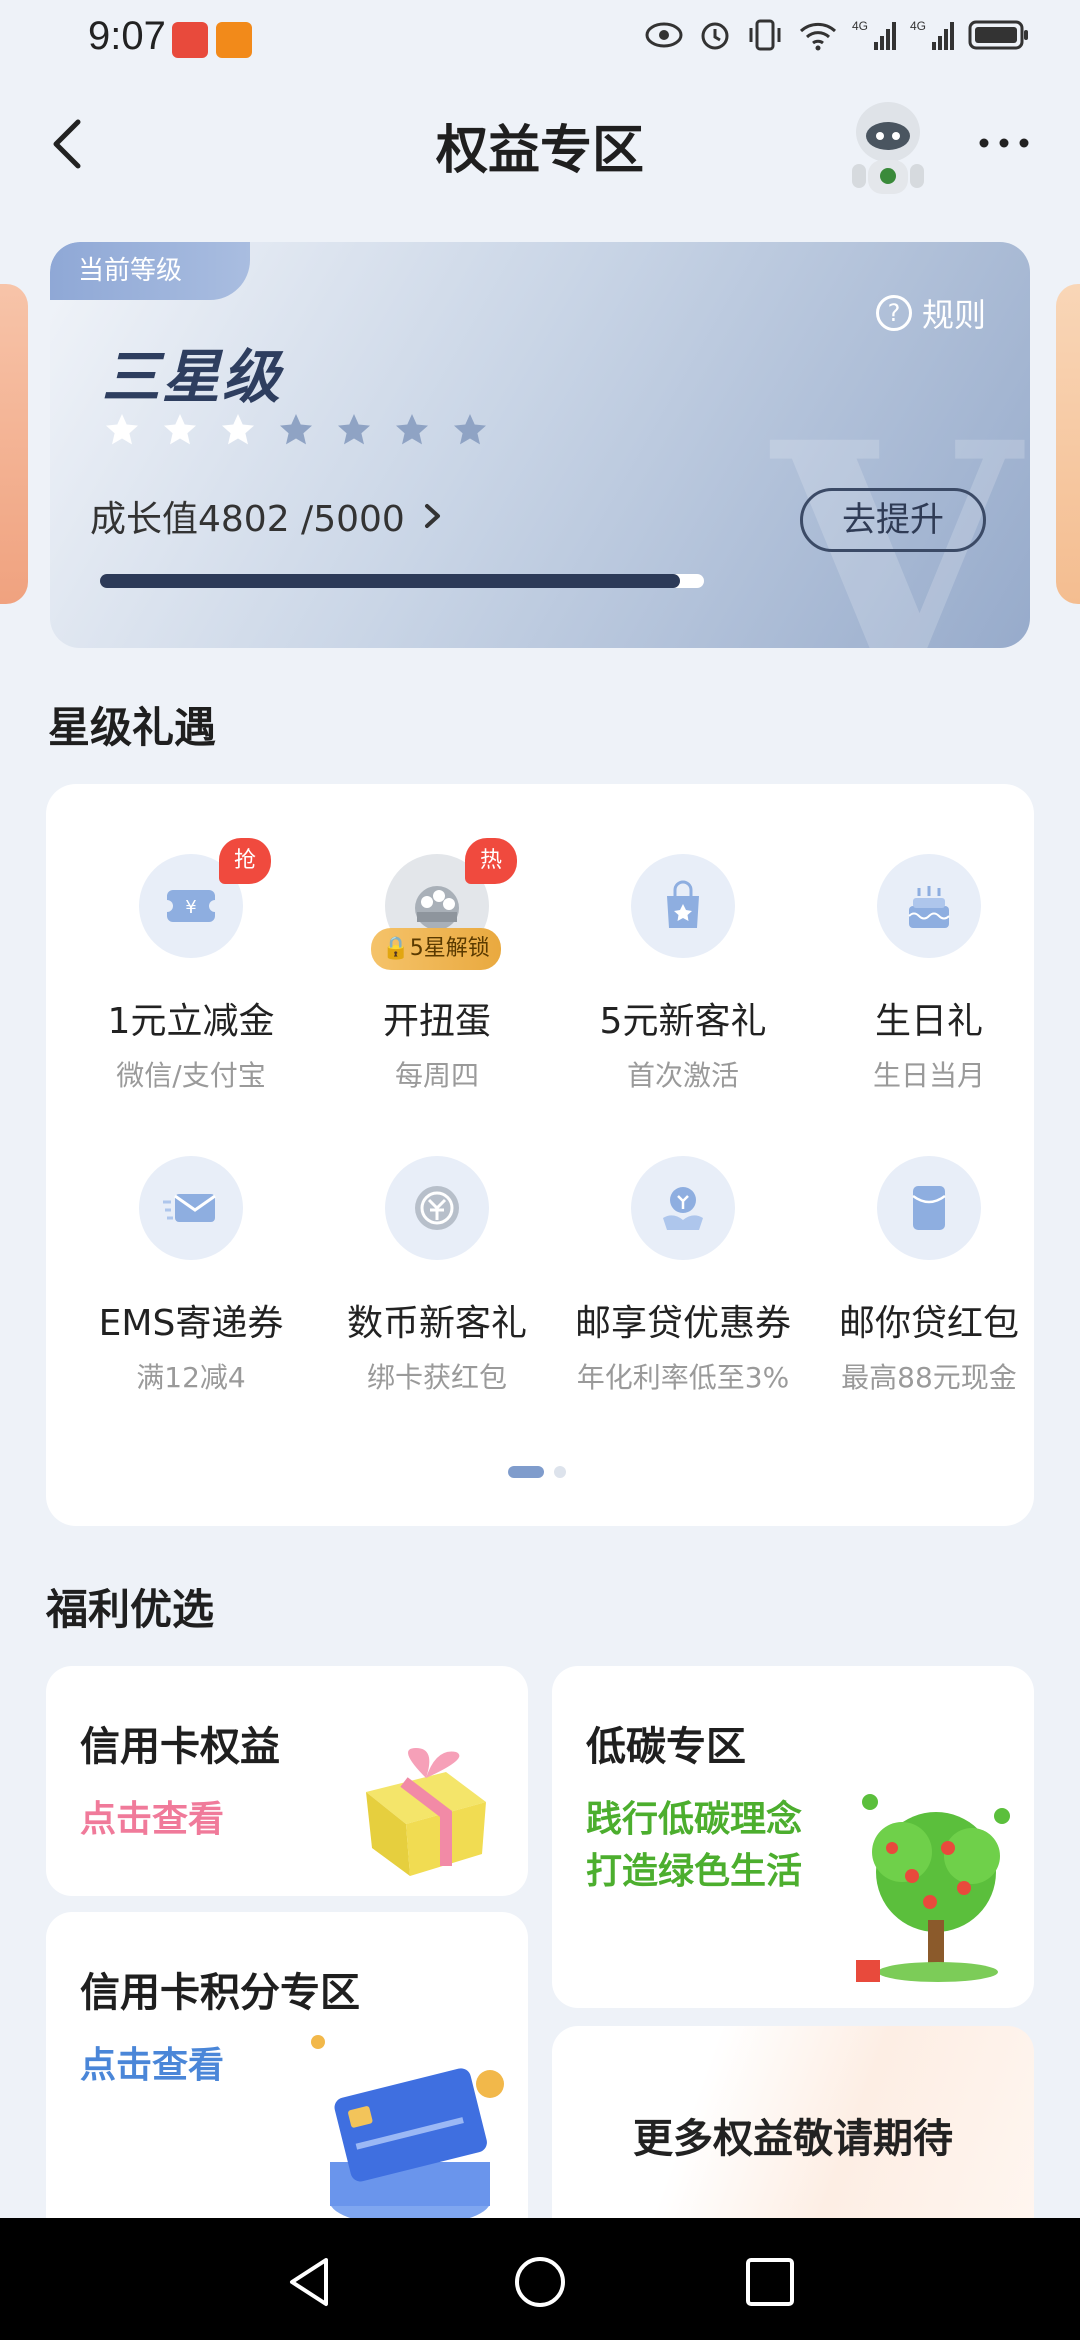 This screenshot has height=2340, width=1080. Describe the element at coordinates (132, 727) in the screenshot. I see `section-title-star-gifts: 星级礼遇` at that location.